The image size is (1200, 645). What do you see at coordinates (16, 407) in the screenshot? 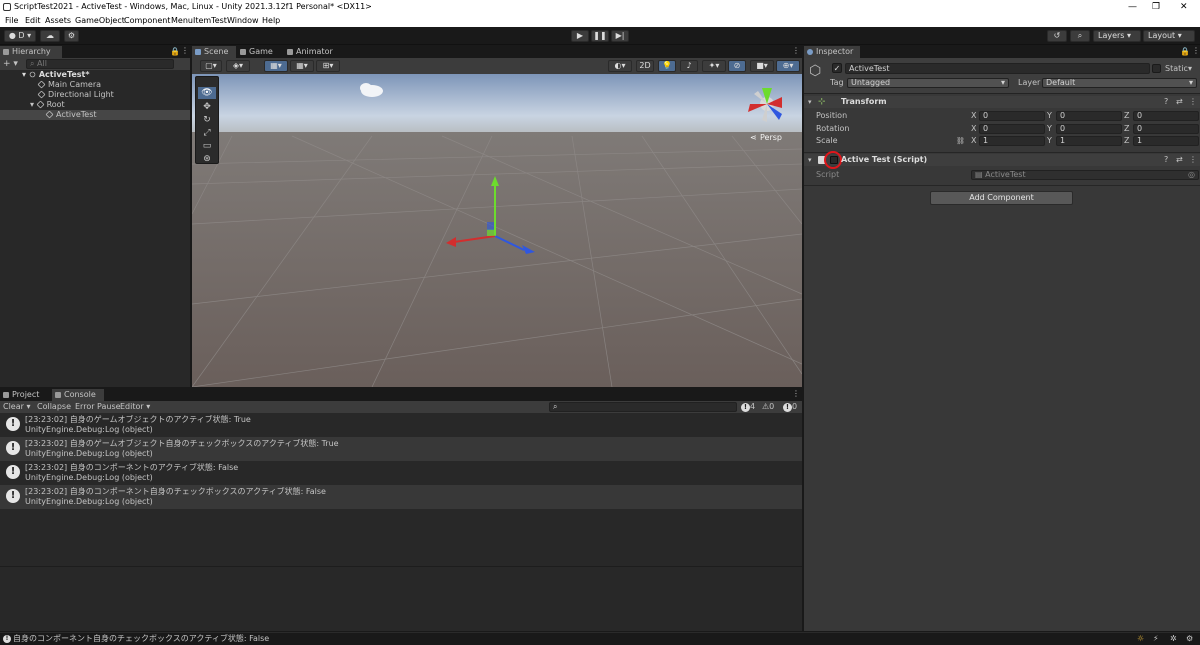
I see `clear-button: Clear ▾` at bounding box center [16, 407].